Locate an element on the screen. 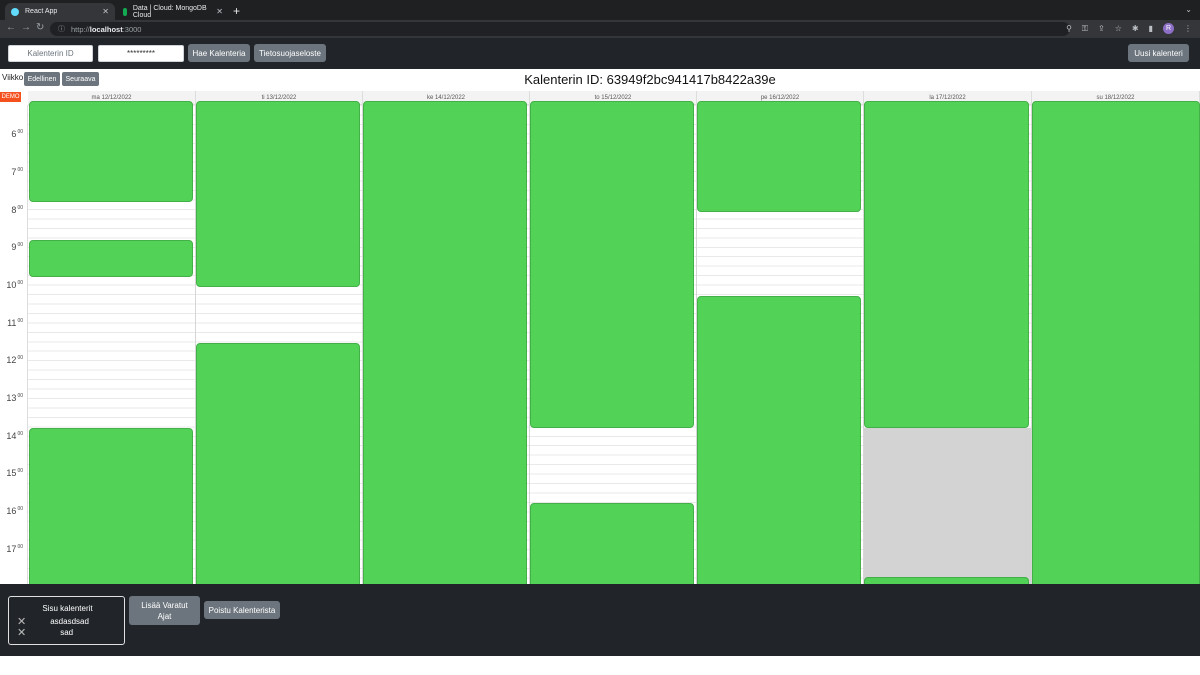 The image size is (1200, 675). tab-search-icon: ⌄ is located at coordinates (1188, 9).